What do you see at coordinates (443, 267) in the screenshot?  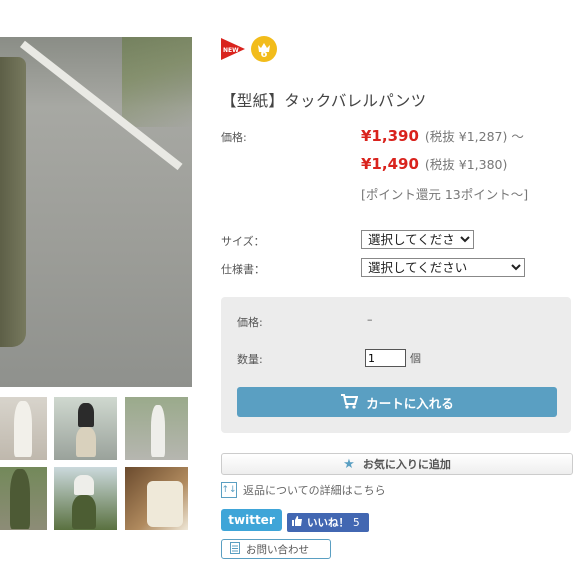 I see `spec-select: 選択してください` at bounding box center [443, 267].